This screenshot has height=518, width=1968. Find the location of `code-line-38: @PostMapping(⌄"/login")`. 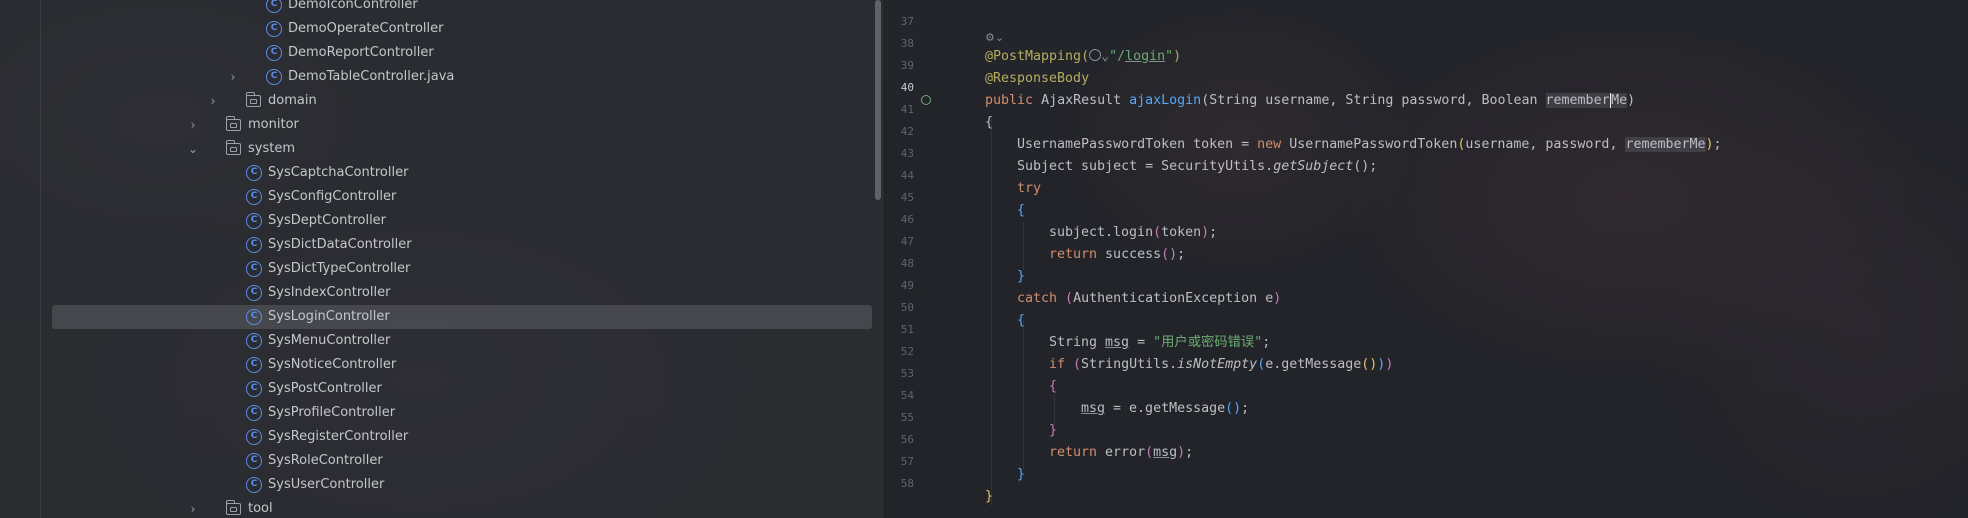

code-line-38: @PostMapping(⌄"/login") is located at coordinates (1083, 57).